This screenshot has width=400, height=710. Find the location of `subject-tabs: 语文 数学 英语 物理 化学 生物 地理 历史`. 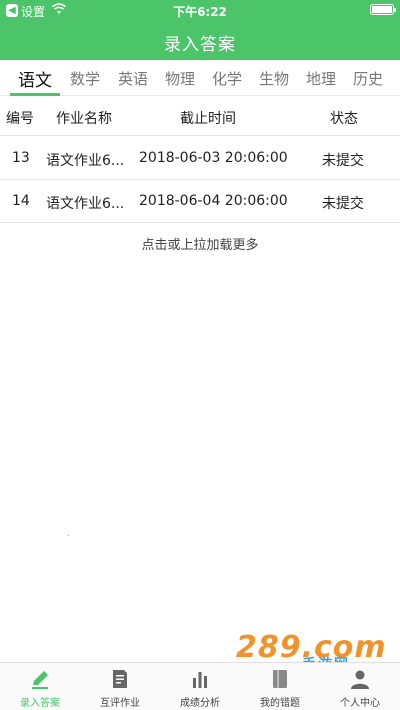

subject-tabs: 语文 数学 英语 物理 化学 生物 地理 历史 is located at coordinates (200, 79).